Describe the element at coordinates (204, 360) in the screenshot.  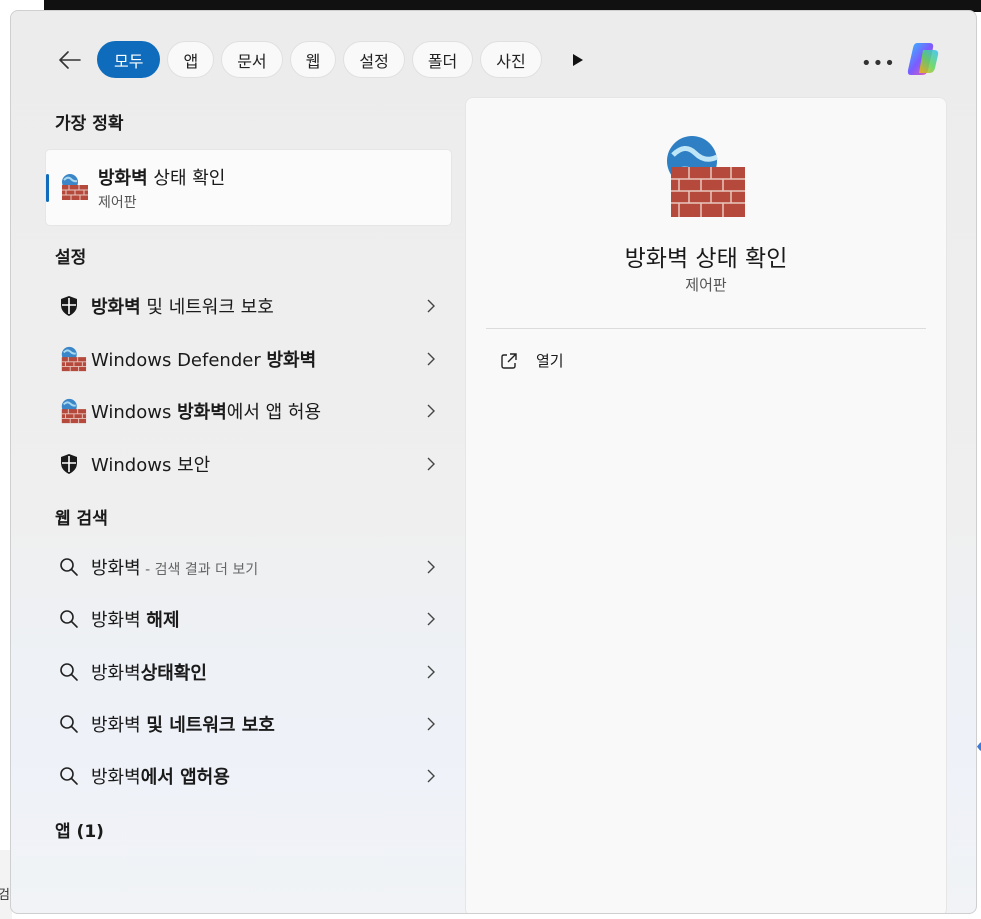
I see `settings-label: Windows Defender 방화벽` at that location.